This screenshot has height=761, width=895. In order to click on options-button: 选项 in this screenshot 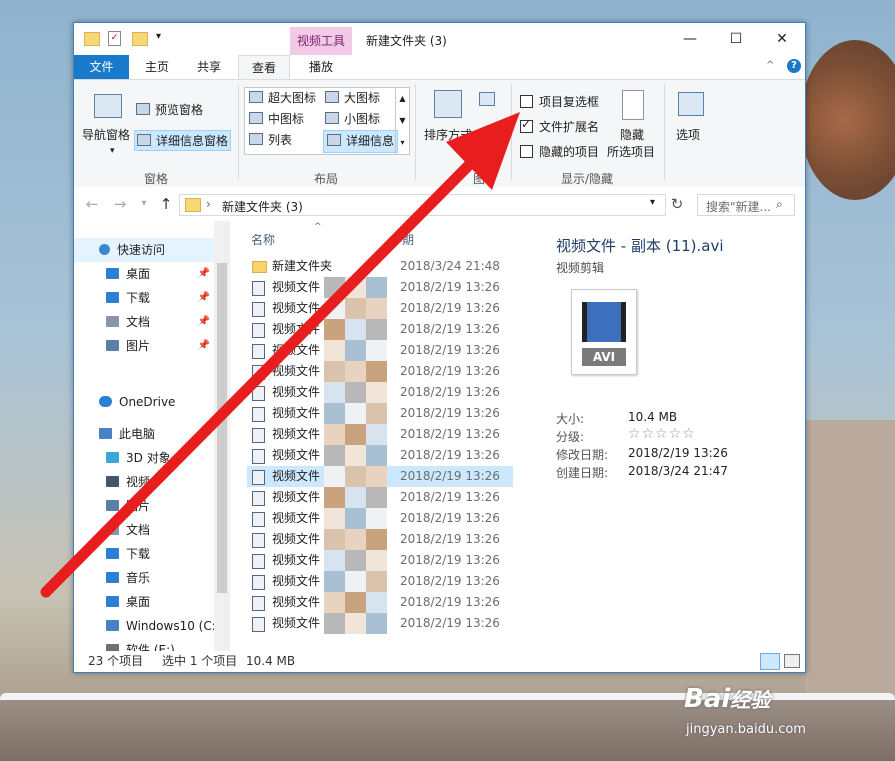, I will do `click(688, 134)`.